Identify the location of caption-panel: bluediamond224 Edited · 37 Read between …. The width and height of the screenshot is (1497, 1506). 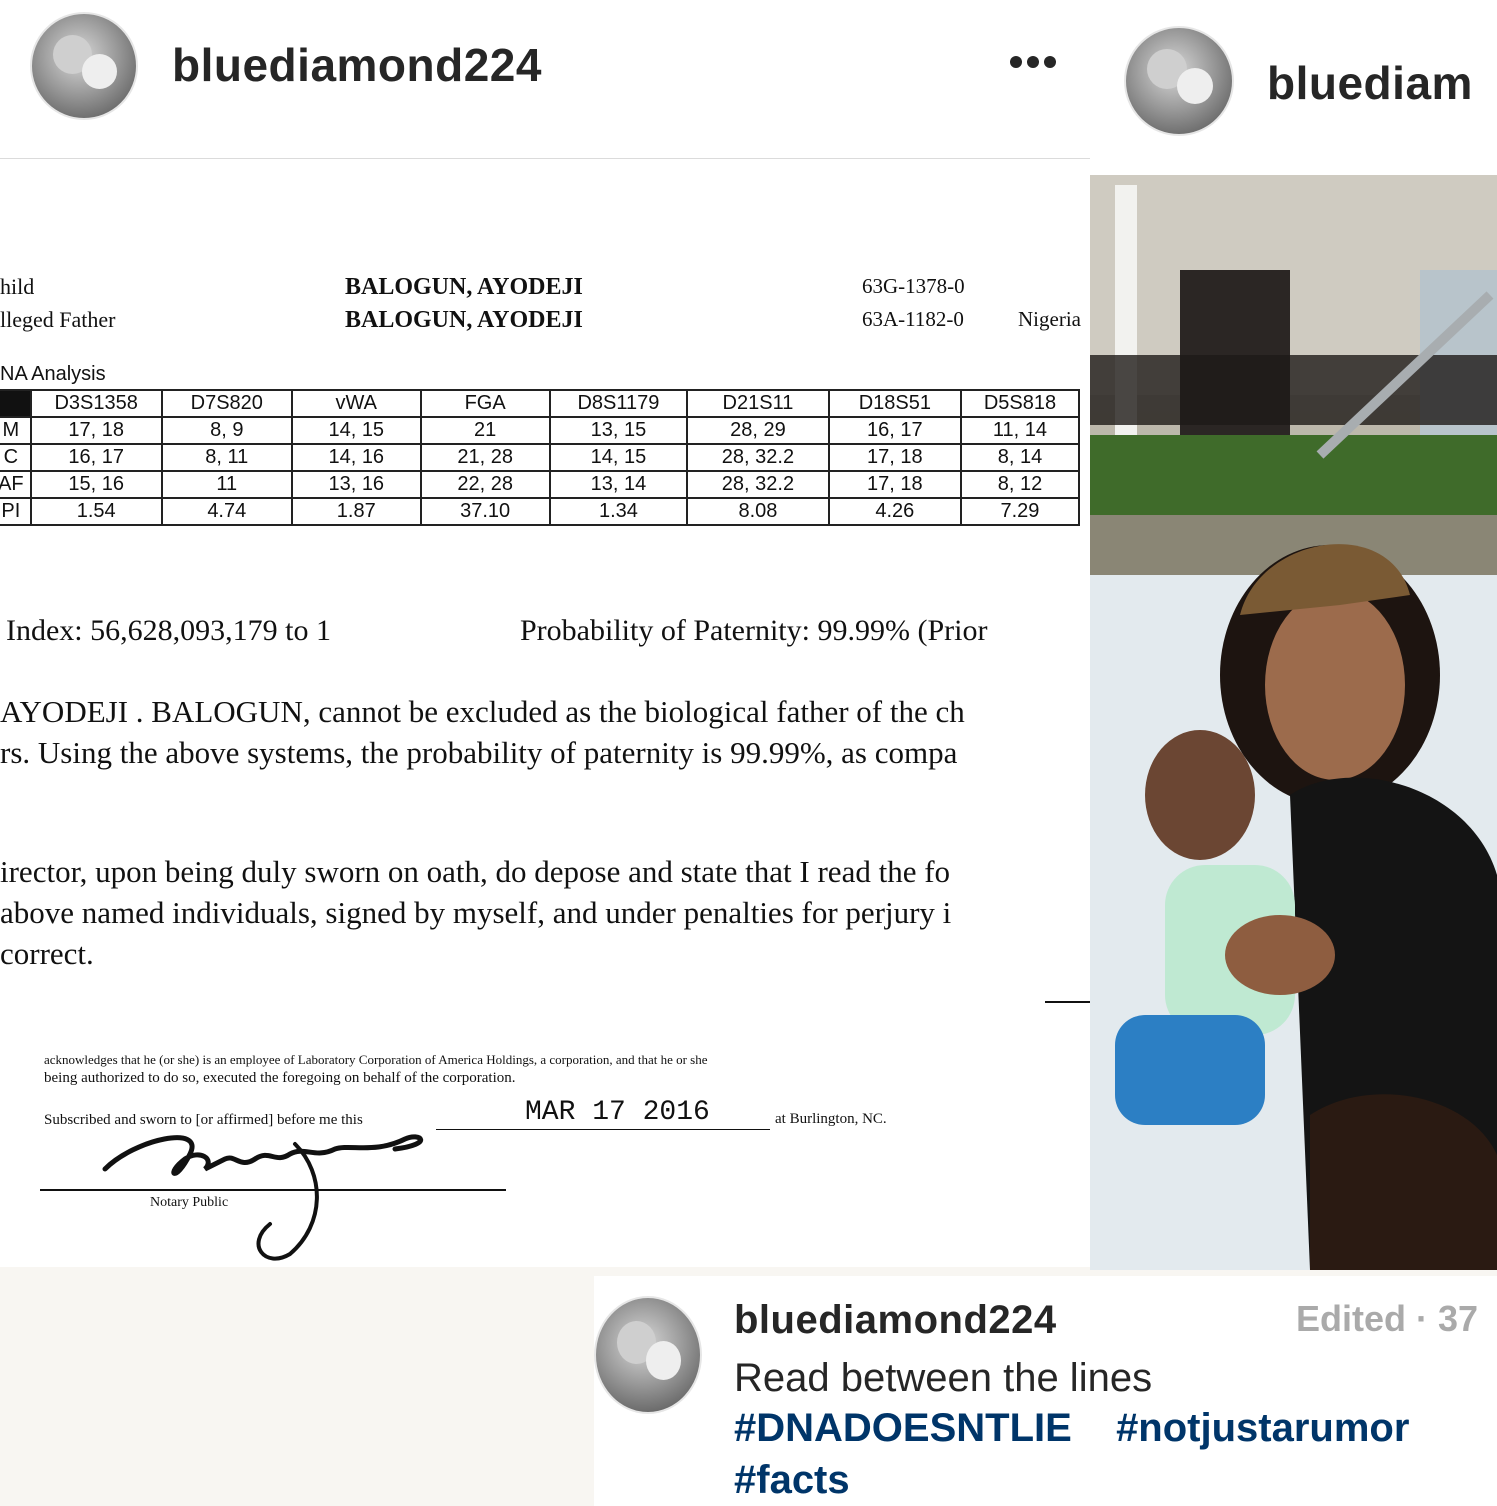
(1045, 1391).